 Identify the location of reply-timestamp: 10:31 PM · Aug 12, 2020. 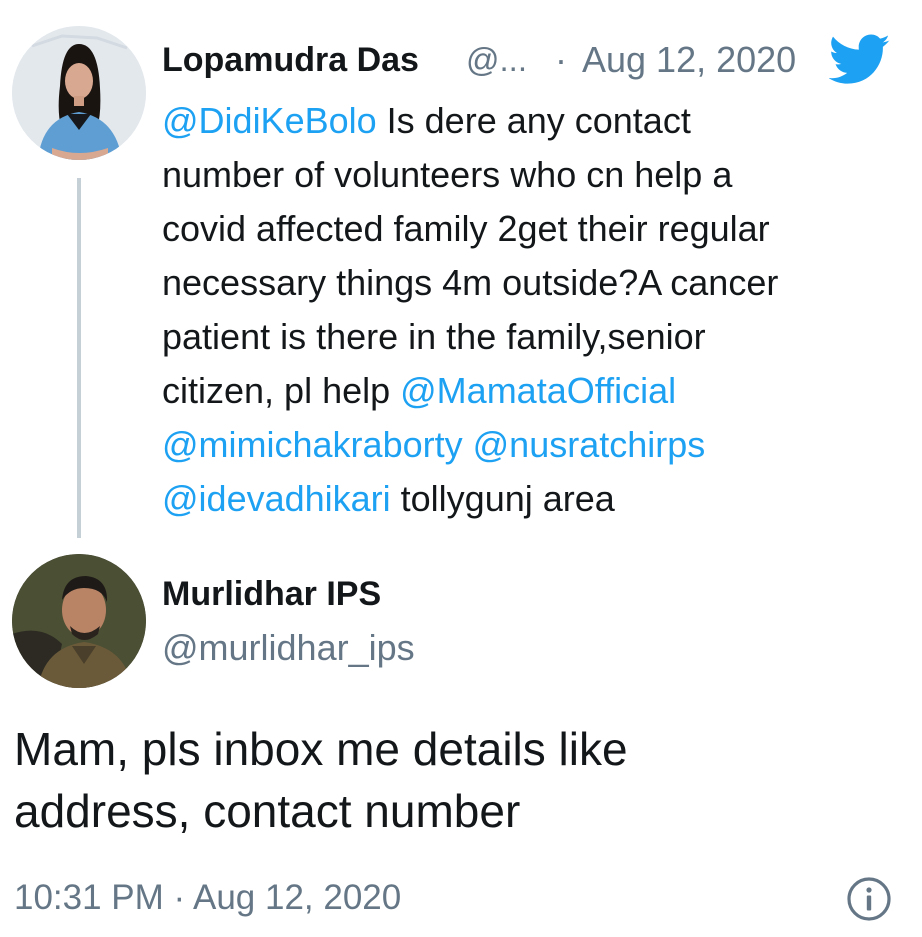
(207, 898).